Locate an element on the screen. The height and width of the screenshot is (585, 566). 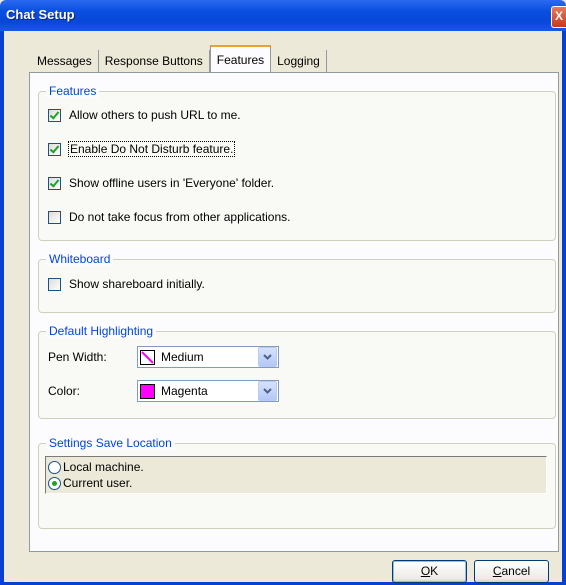
title-bar: Chat Setup X is located at coordinates (283, 15).